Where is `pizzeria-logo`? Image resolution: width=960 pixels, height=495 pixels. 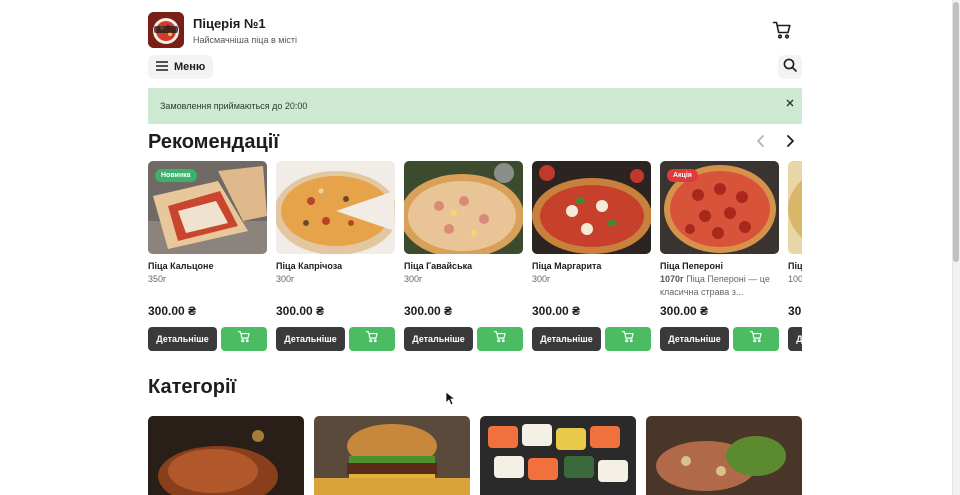
pizzeria-logo is located at coordinates (166, 30).